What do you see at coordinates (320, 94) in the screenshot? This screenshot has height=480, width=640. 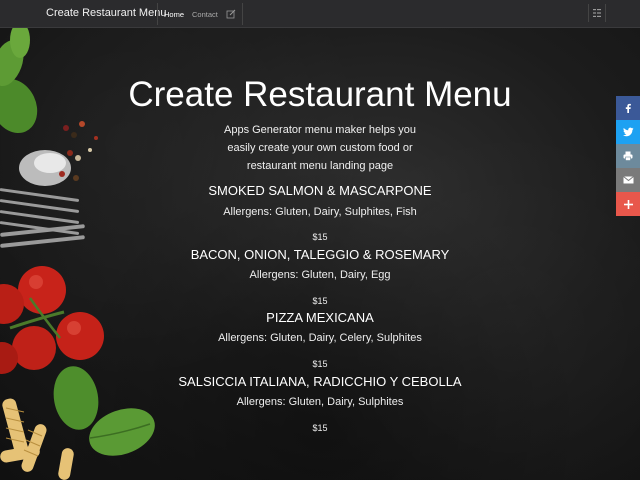 I see `hero-title: Create Restaurant Menu` at bounding box center [320, 94].